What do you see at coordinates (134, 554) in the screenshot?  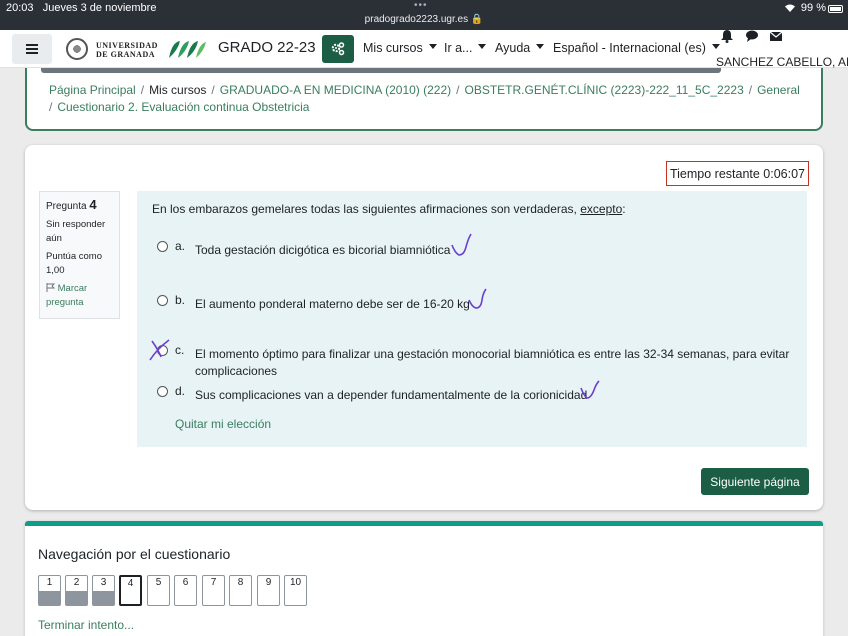 I see `quiz-navigation-title: Navegación por el cuestionario` at bounding box center [134, 554].